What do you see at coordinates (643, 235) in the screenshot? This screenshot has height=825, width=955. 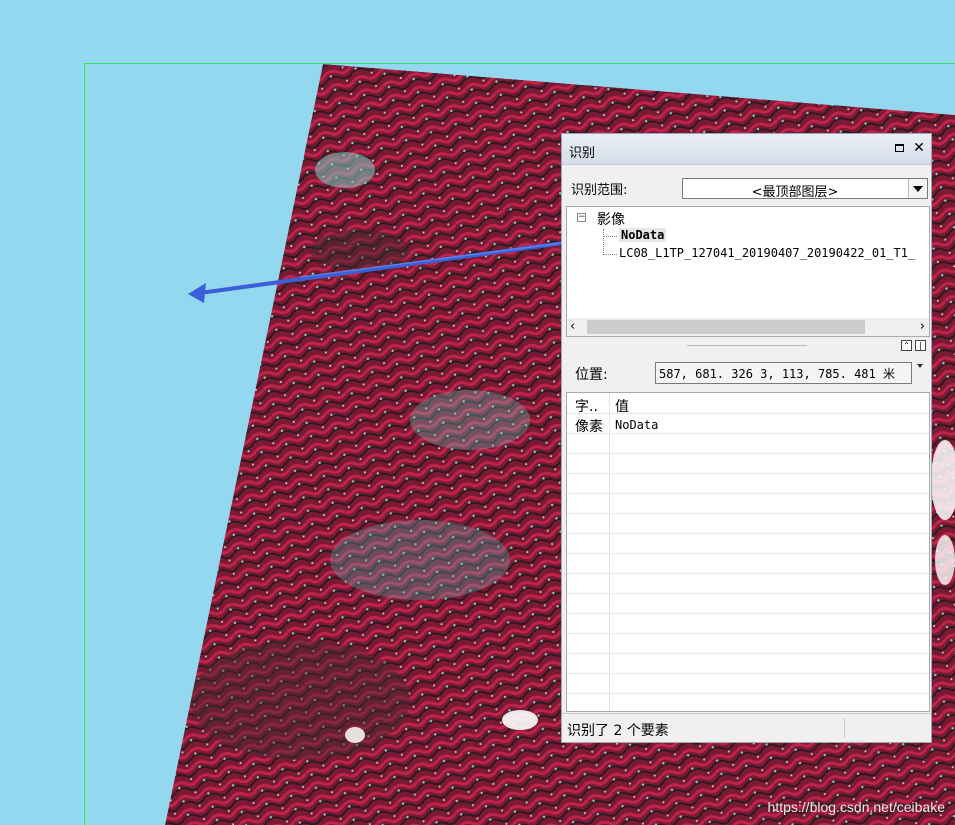 I see `tree-node-nodata: NoData` at bounding box center [643, 235].